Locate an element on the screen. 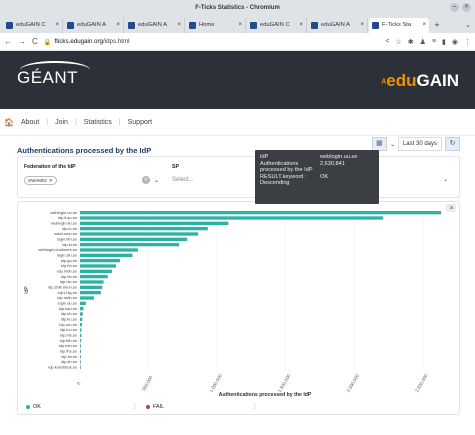 The height and width of the screenshot is (435, 475). y-tick-label: weblogin.chalmers.se is located at coordinates (58, 249).